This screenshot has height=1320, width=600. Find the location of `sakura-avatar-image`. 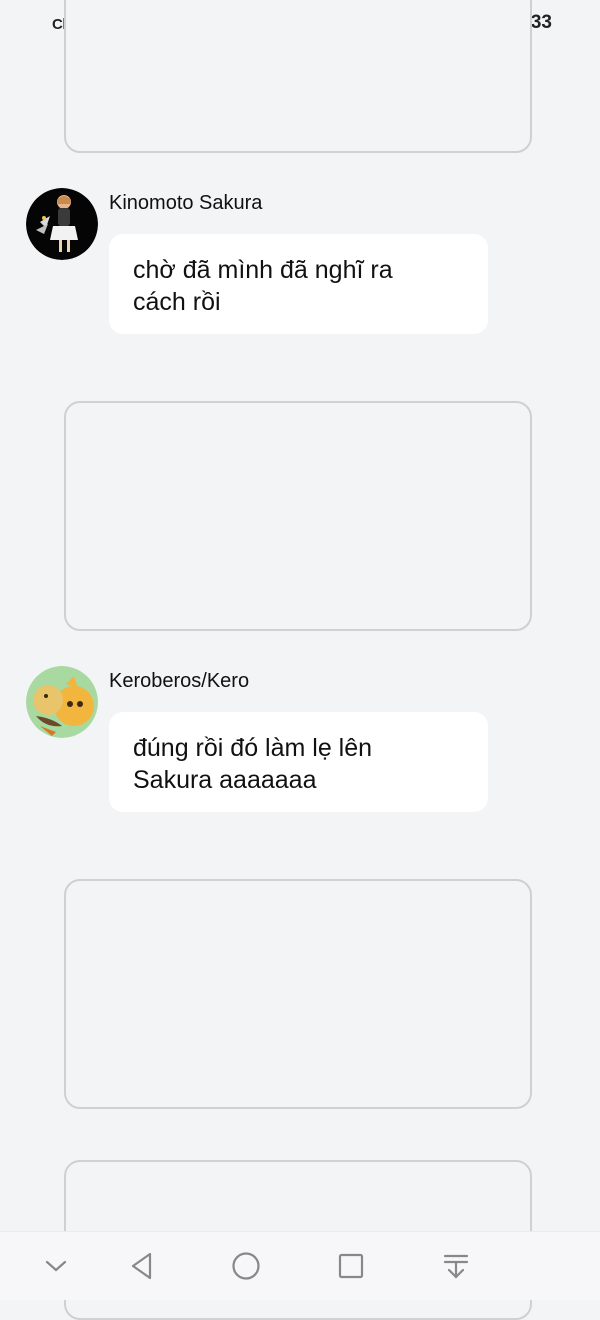

sakura-avatar-image is located at coordinates (62, 224).